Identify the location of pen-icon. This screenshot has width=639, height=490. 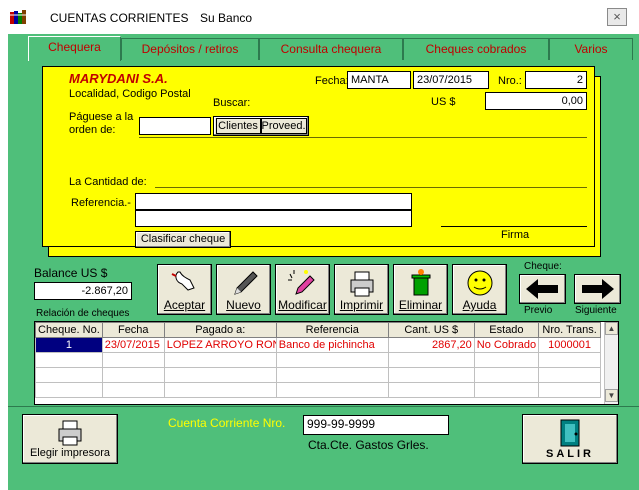
(245, 283).